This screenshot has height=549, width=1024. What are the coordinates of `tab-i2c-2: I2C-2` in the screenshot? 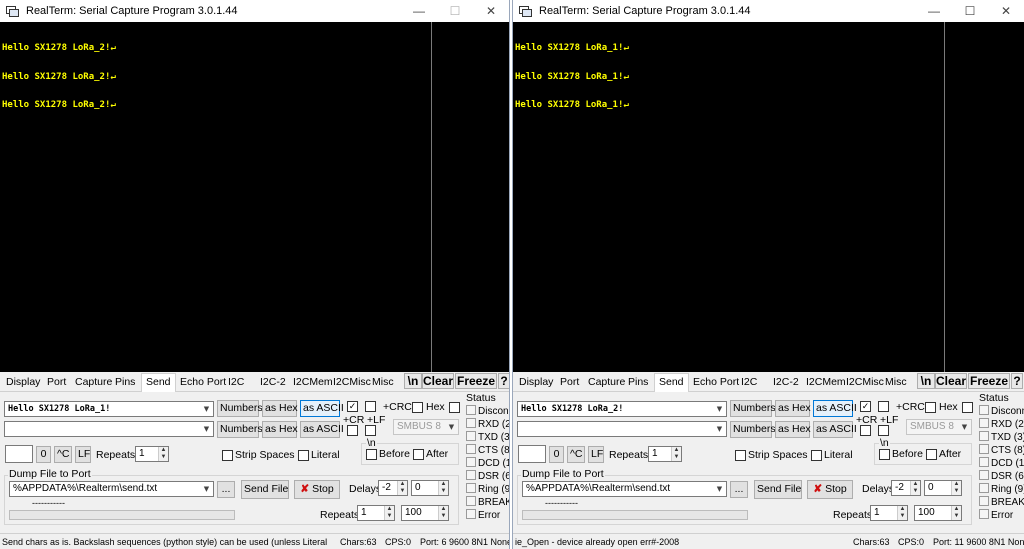 It's located at (273, 383).